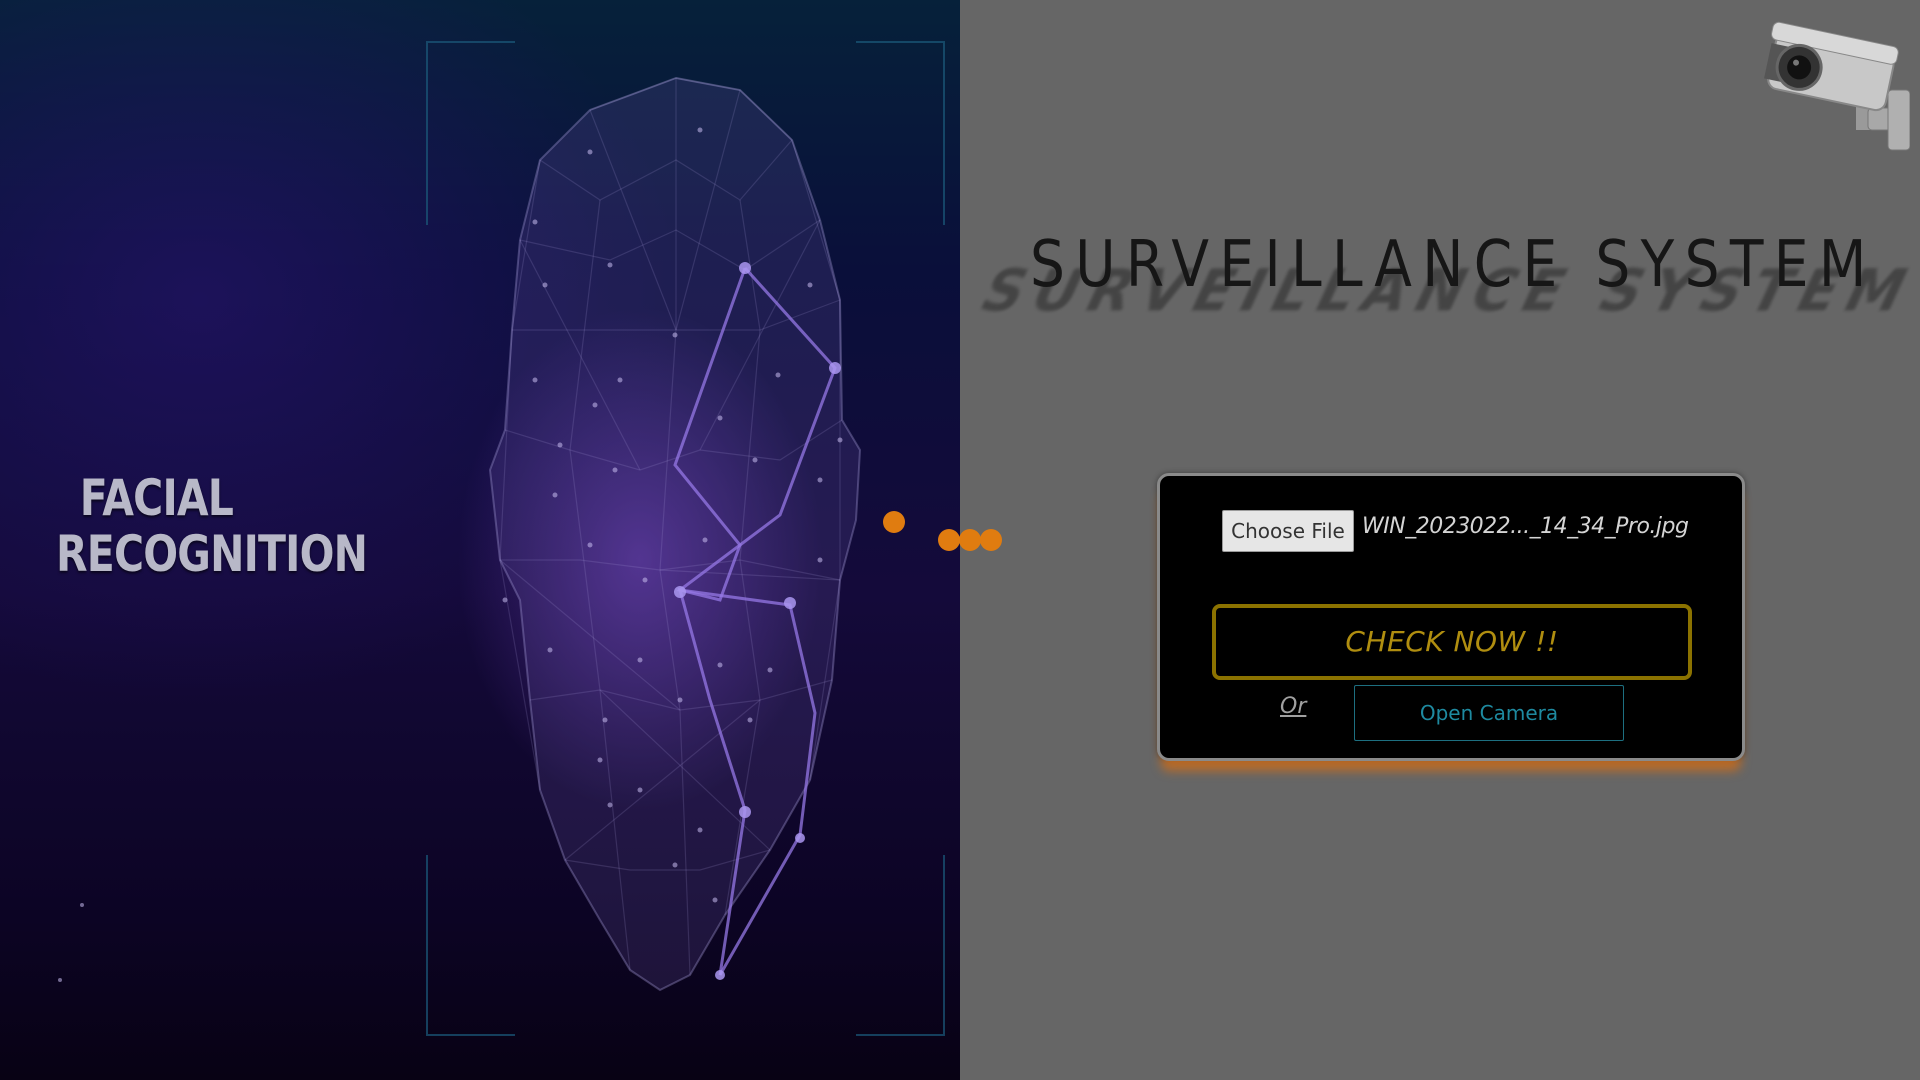  Describe the element at coordinates (1288, 531) in the screenshot. I see `choose-file-button: Choose File` at that location.